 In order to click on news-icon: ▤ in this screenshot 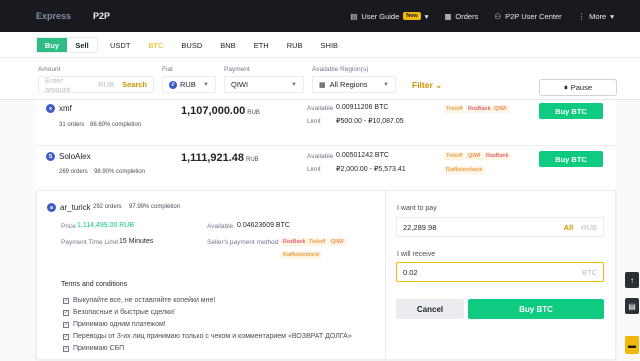, I will do `click(632, 306)`.